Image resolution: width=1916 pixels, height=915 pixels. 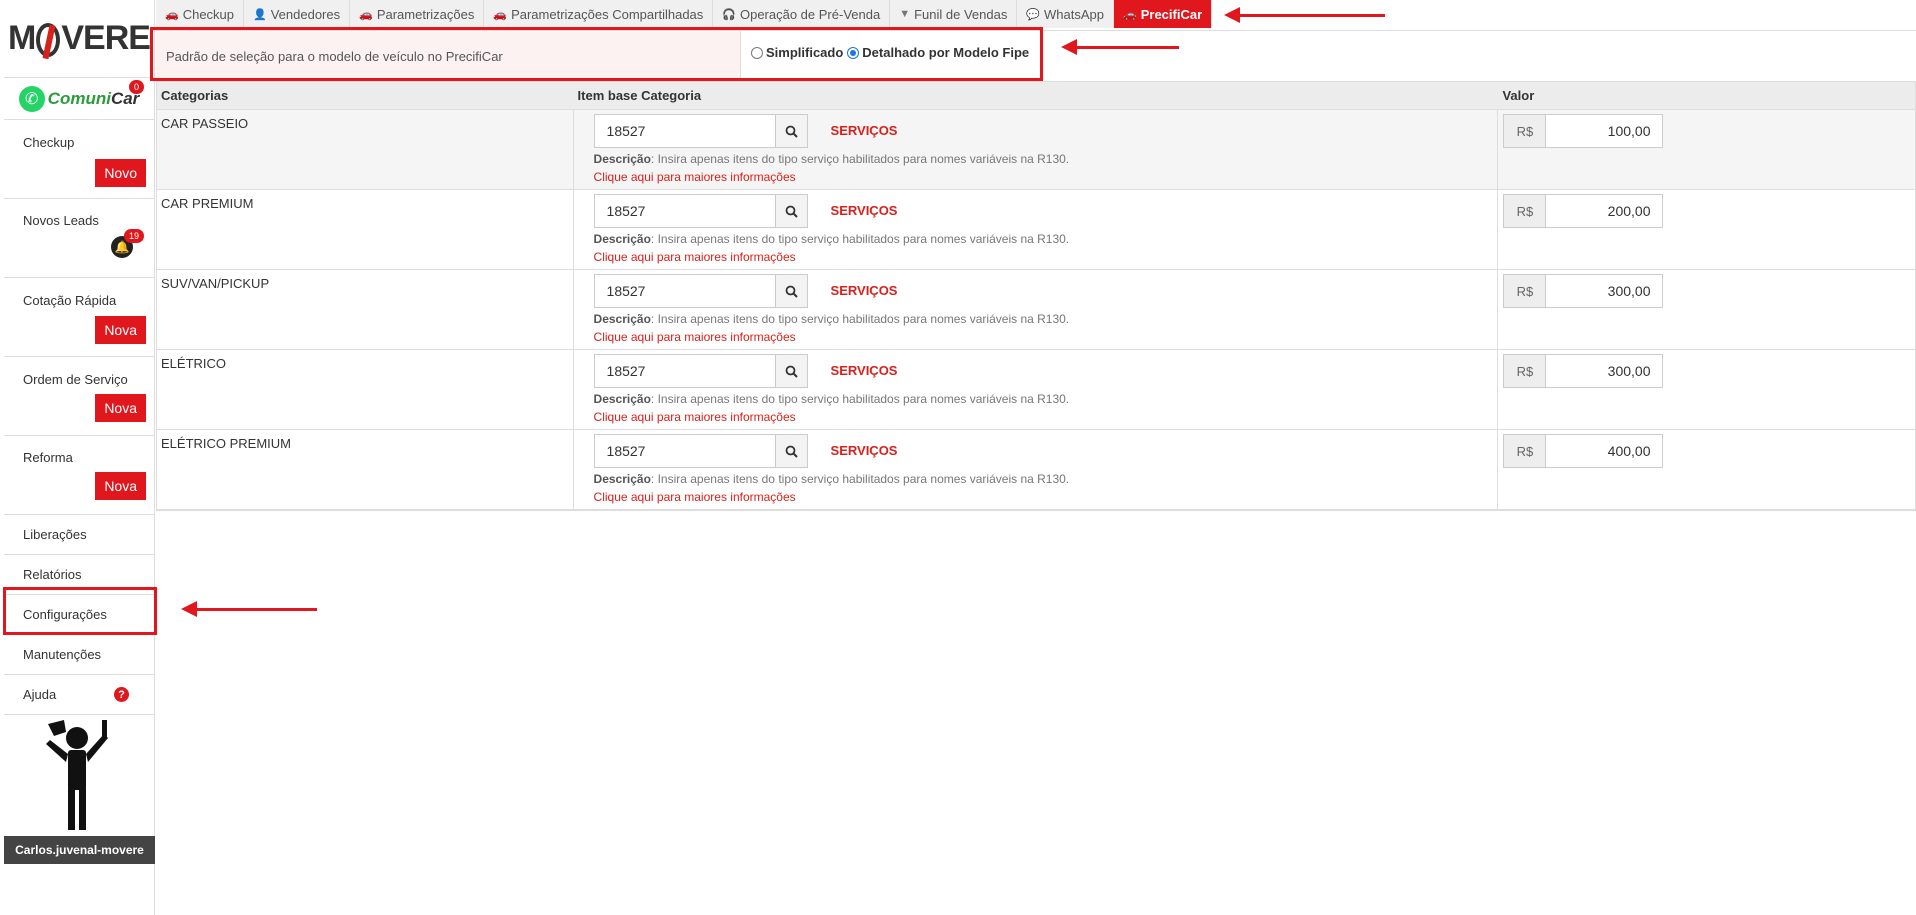 What do you see at coordinates (134, 236) in the screenshot?
I see `leads-badge: 19` at bounding box center [134, 236].